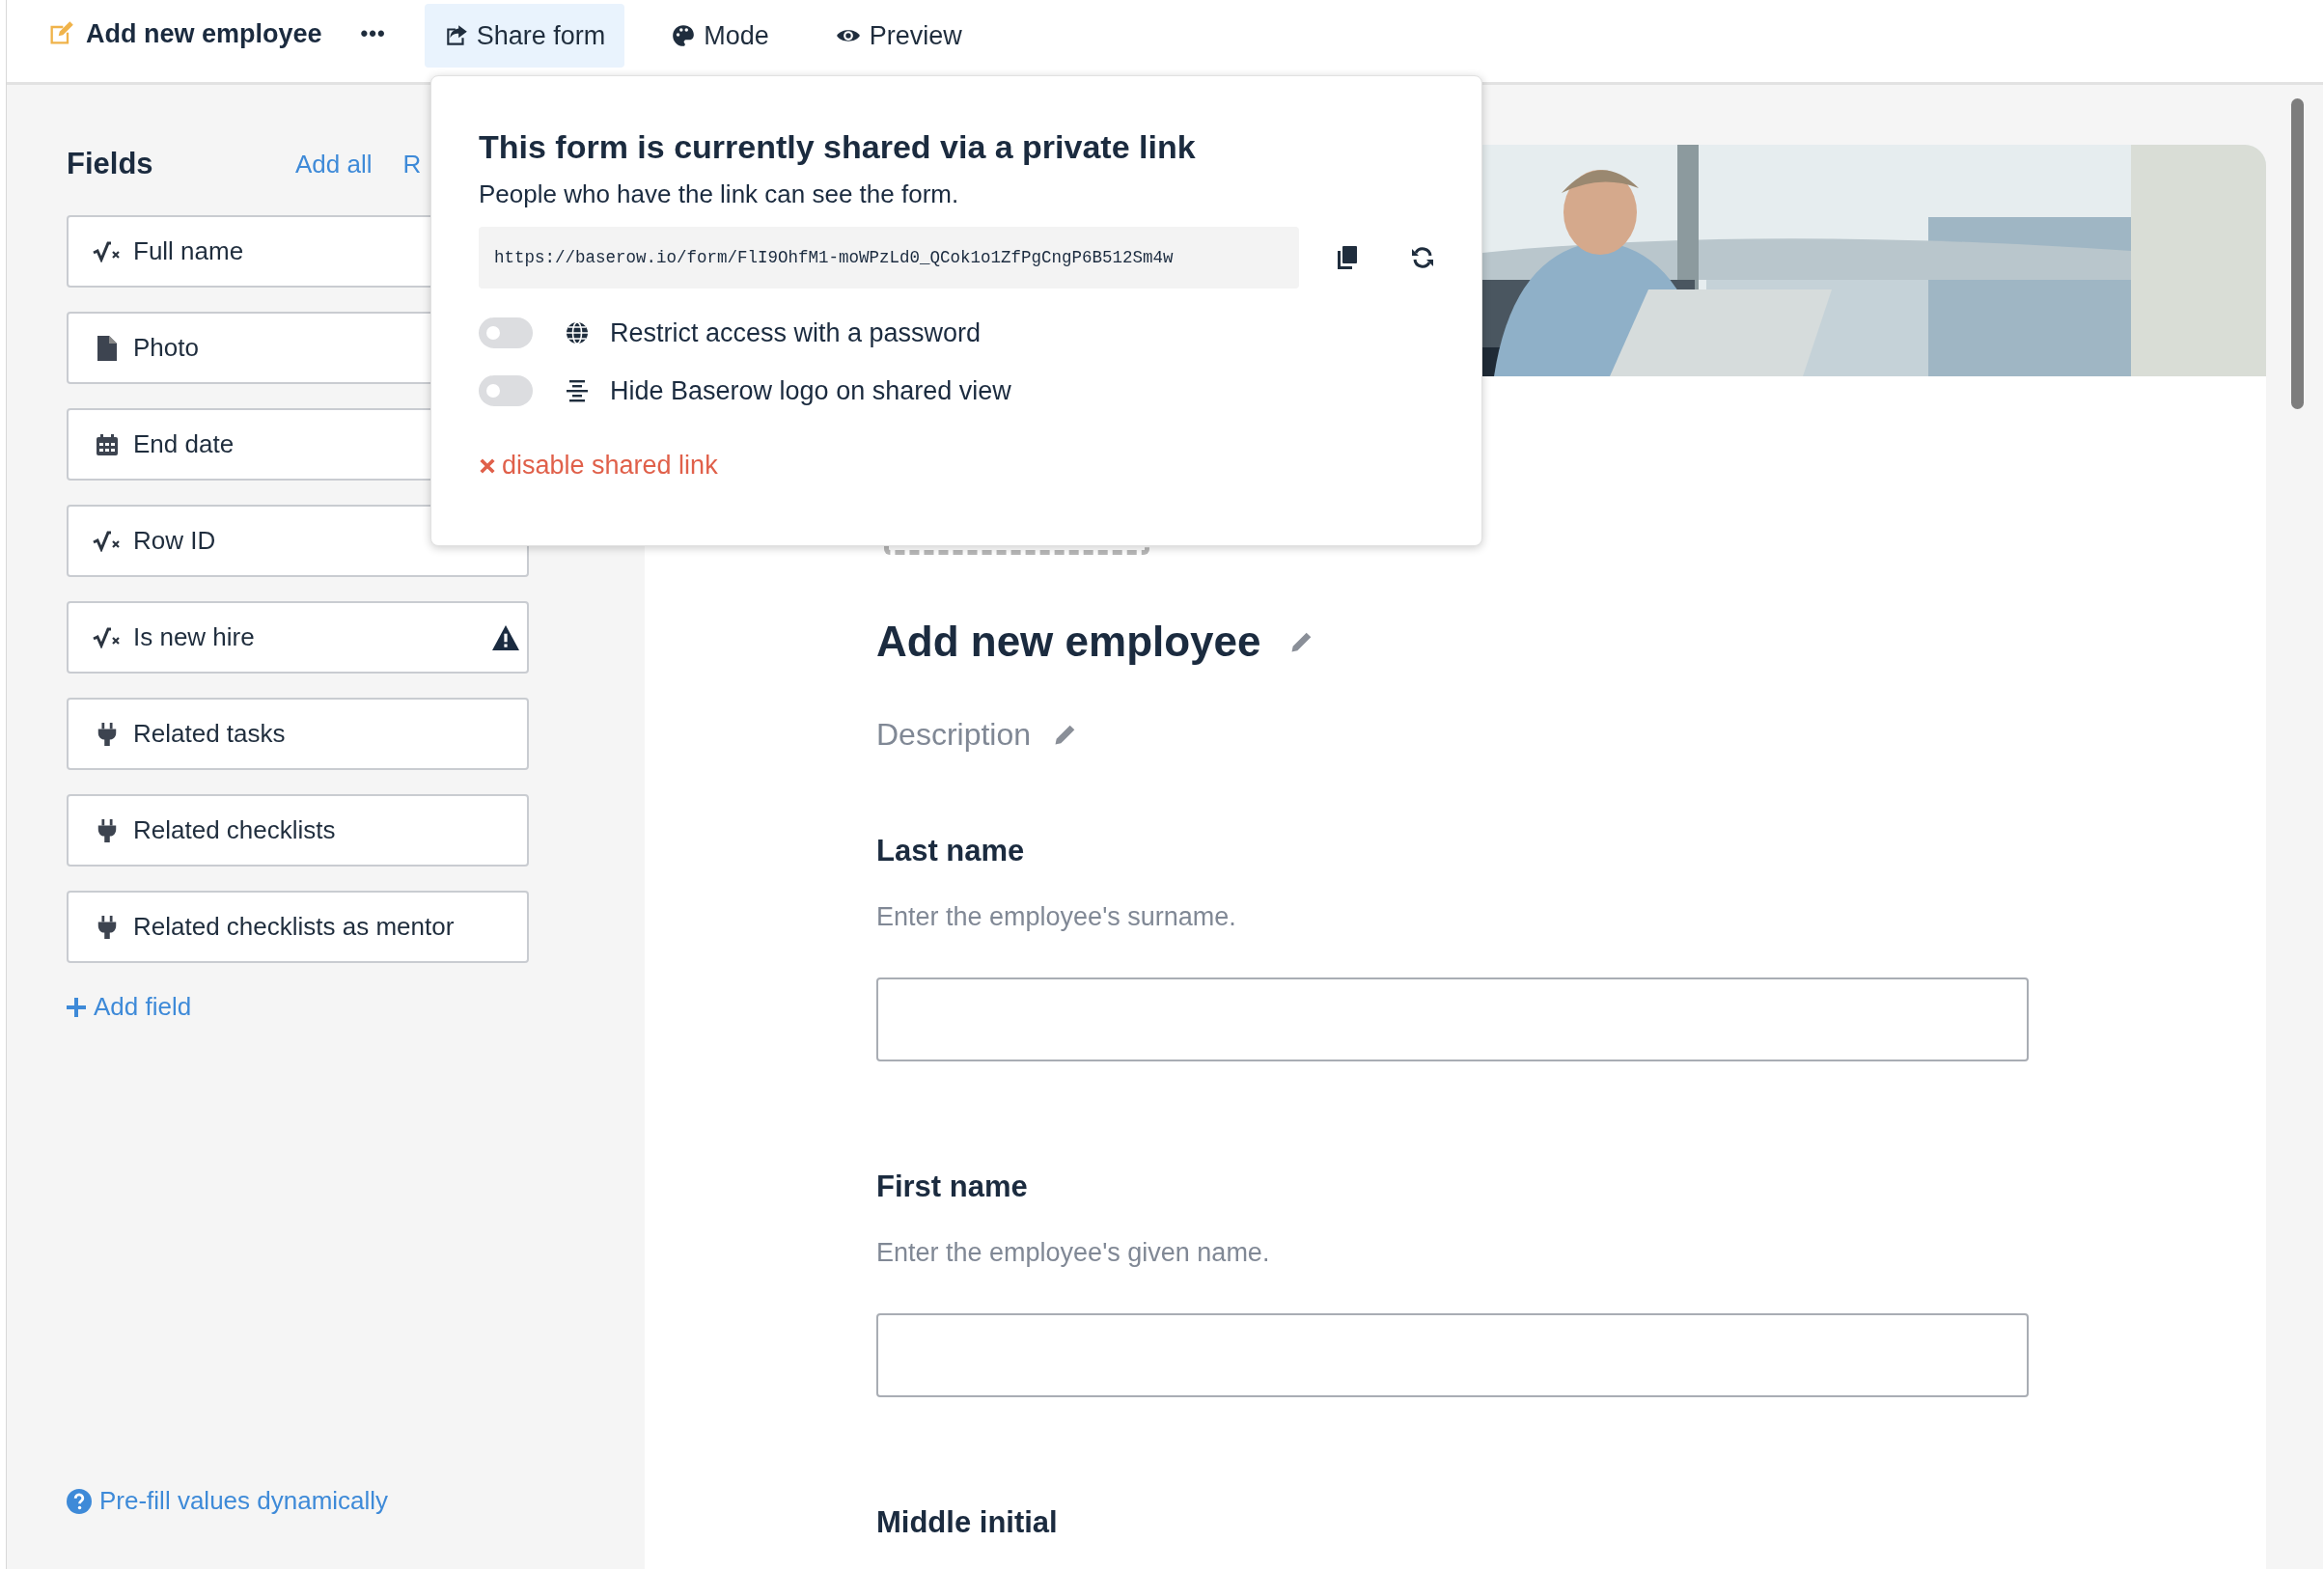 This screenshot has height=1569, width=2324. What do you see at coordinates (110, 164) in the screenshot?
I see `sidebar-heading: Fields` at bounding box center [110, 164].